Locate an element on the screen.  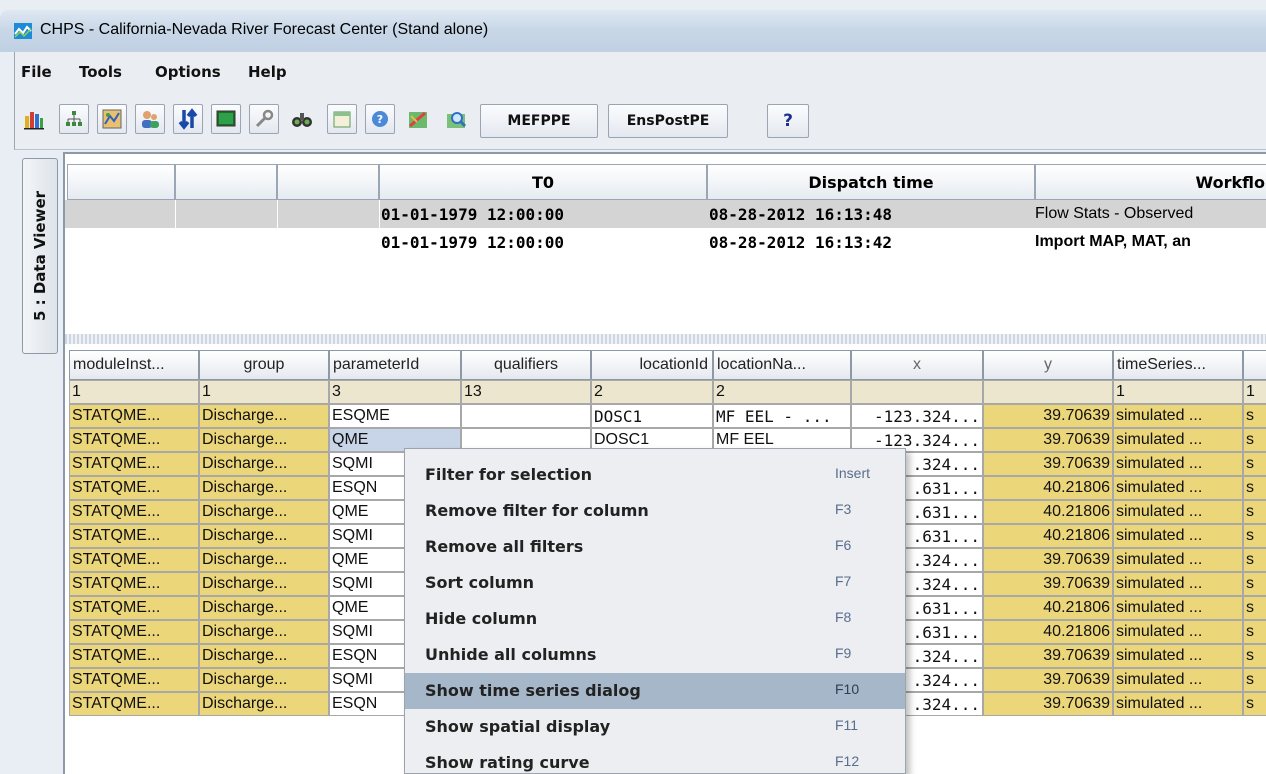
task-col-header-t0: T0 is located at coordinates (543, 182).